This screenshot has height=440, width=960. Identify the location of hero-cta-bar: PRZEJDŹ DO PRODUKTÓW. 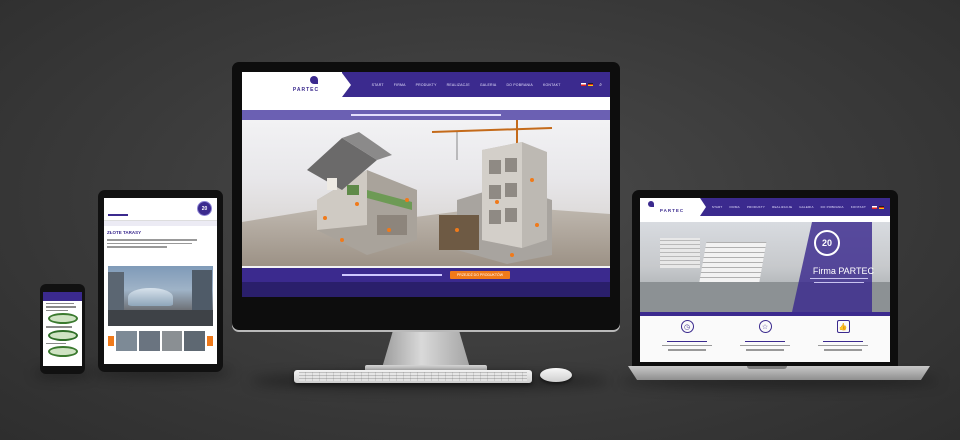
(426, 275).